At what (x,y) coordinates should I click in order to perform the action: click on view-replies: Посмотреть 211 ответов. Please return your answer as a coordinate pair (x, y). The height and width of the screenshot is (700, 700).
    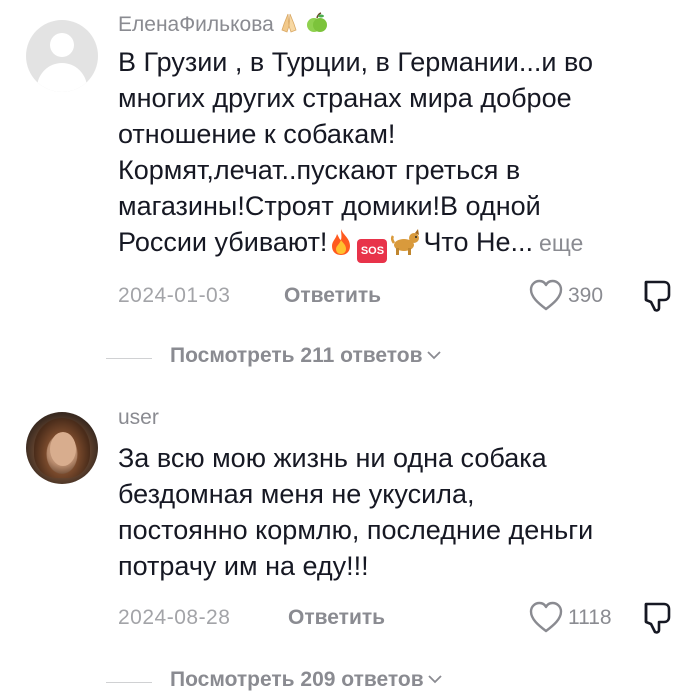
    Looking at the image, I should click on (356, 359).